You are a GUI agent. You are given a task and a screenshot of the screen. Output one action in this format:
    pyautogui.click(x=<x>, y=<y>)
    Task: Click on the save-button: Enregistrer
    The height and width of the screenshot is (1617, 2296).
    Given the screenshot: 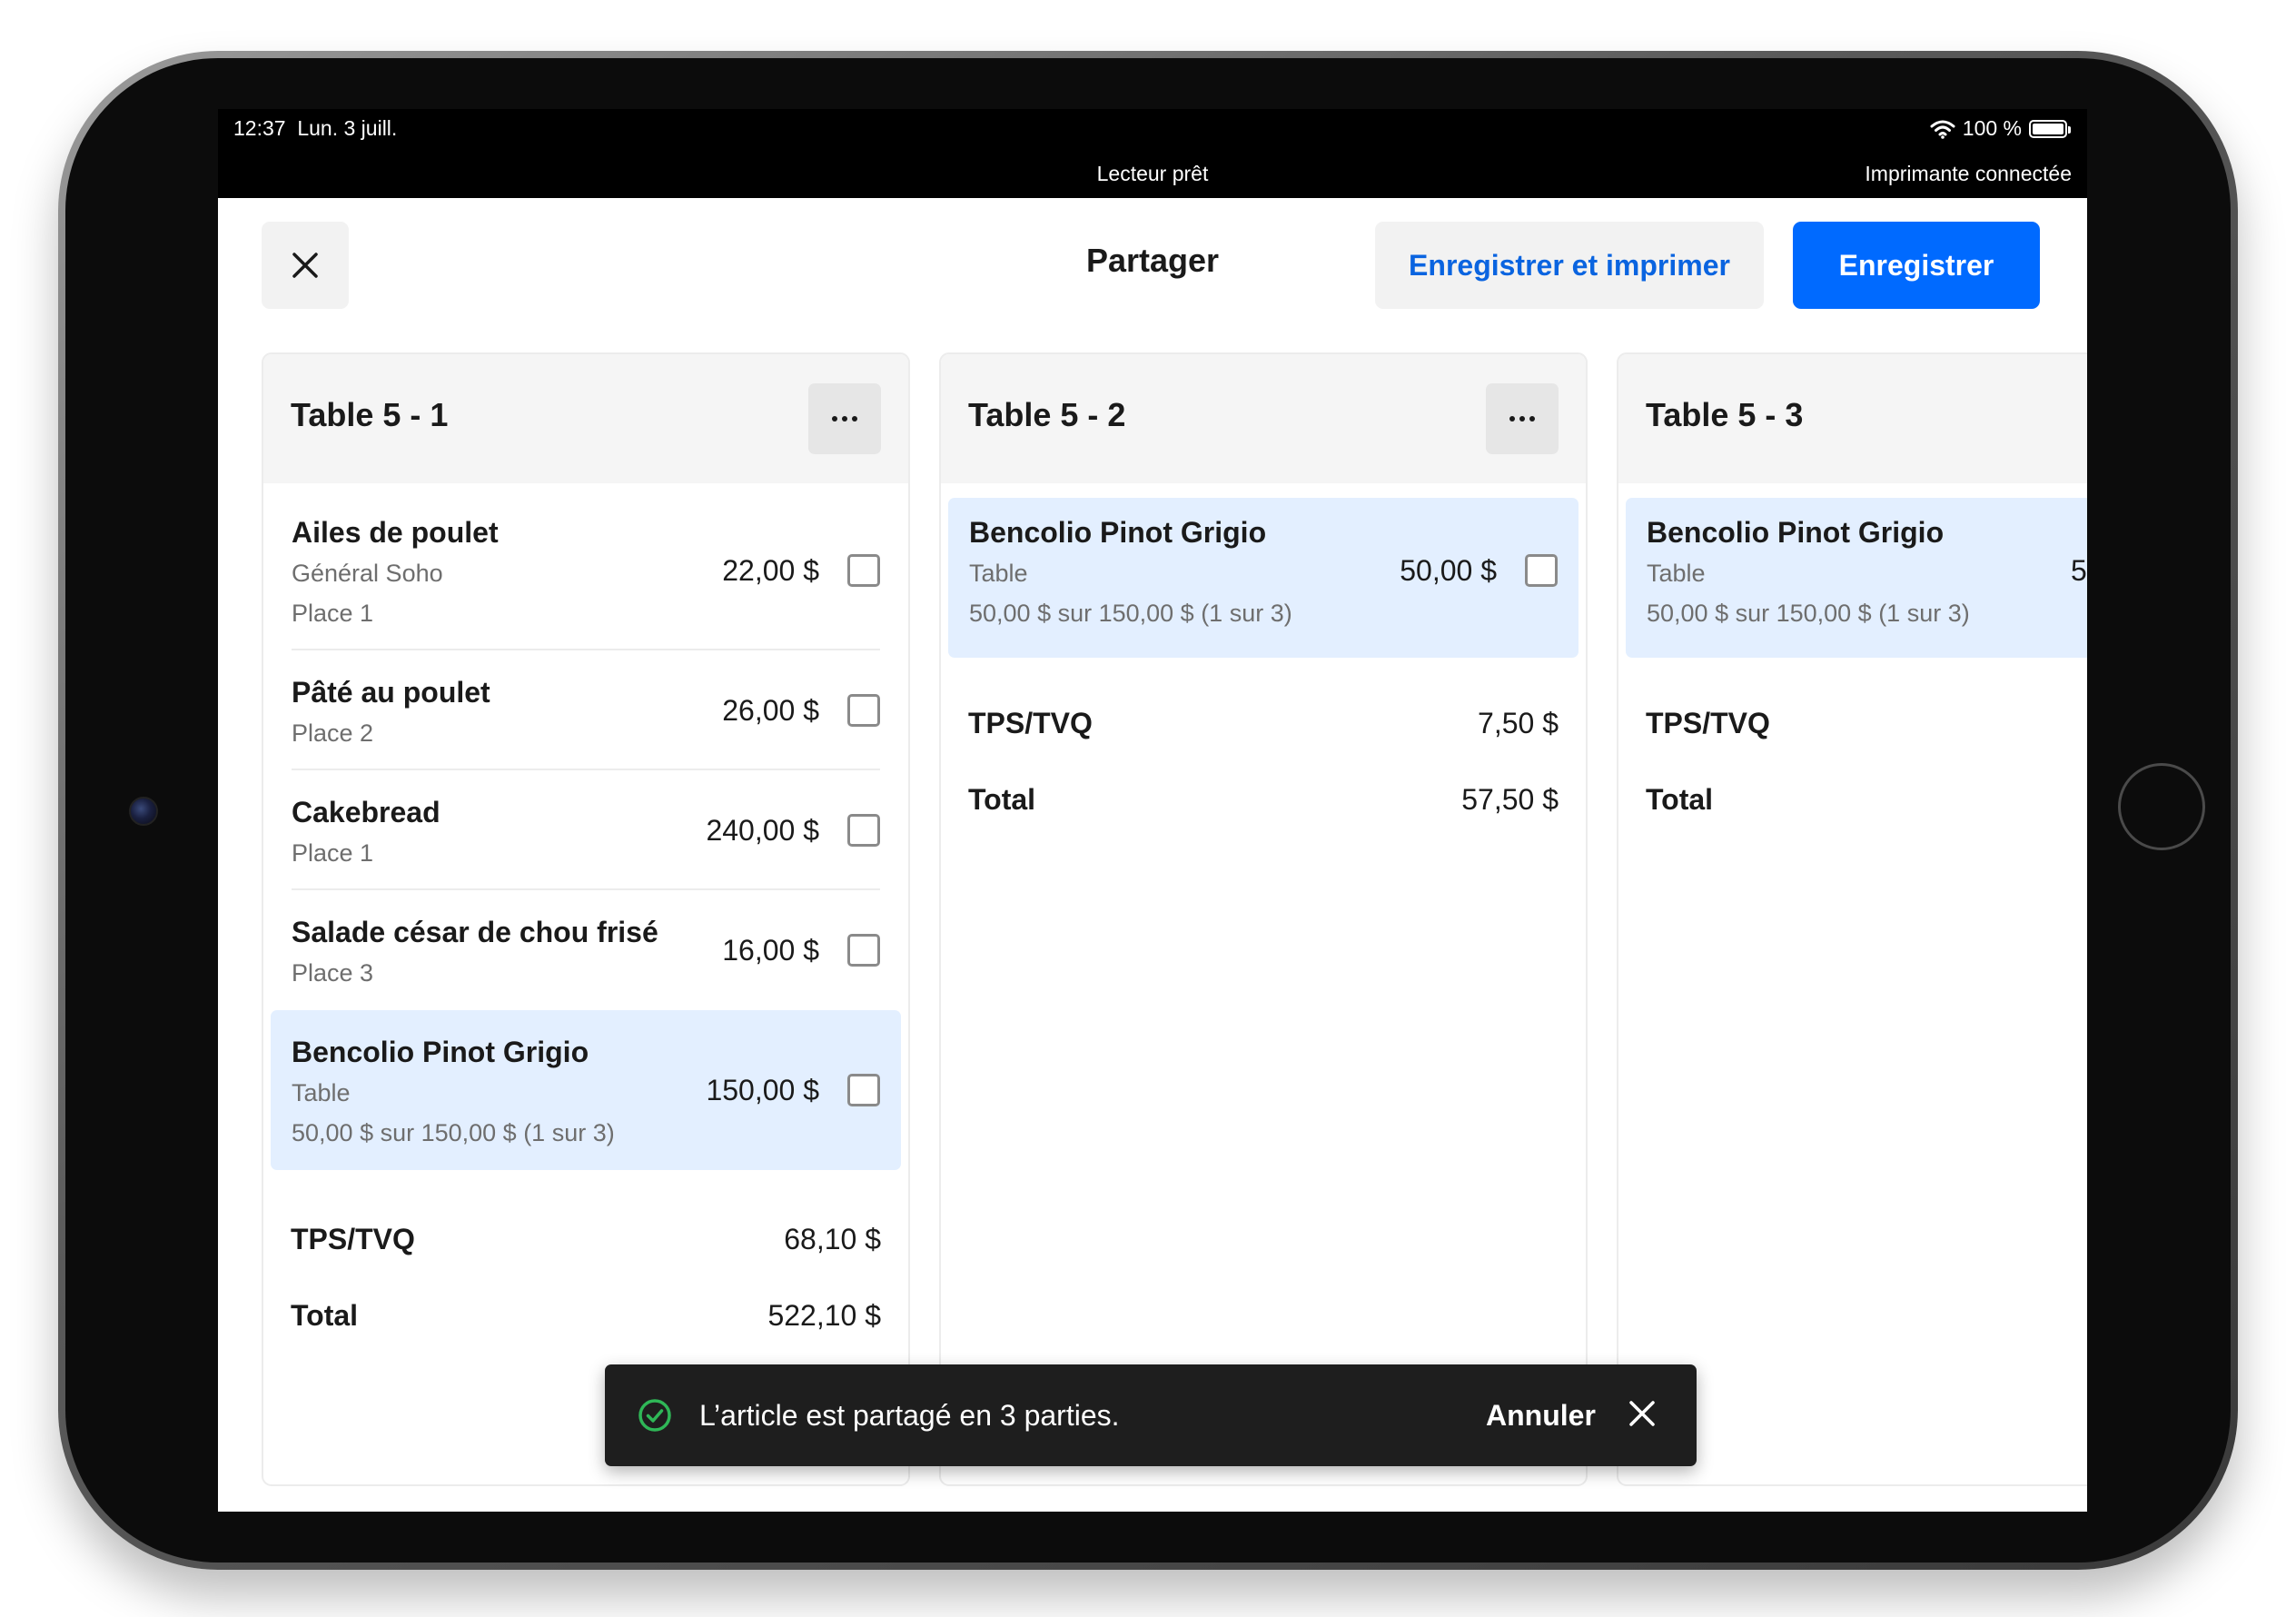 What is the action you would take?
    pyautogui.click(x=1916, y=266)
    